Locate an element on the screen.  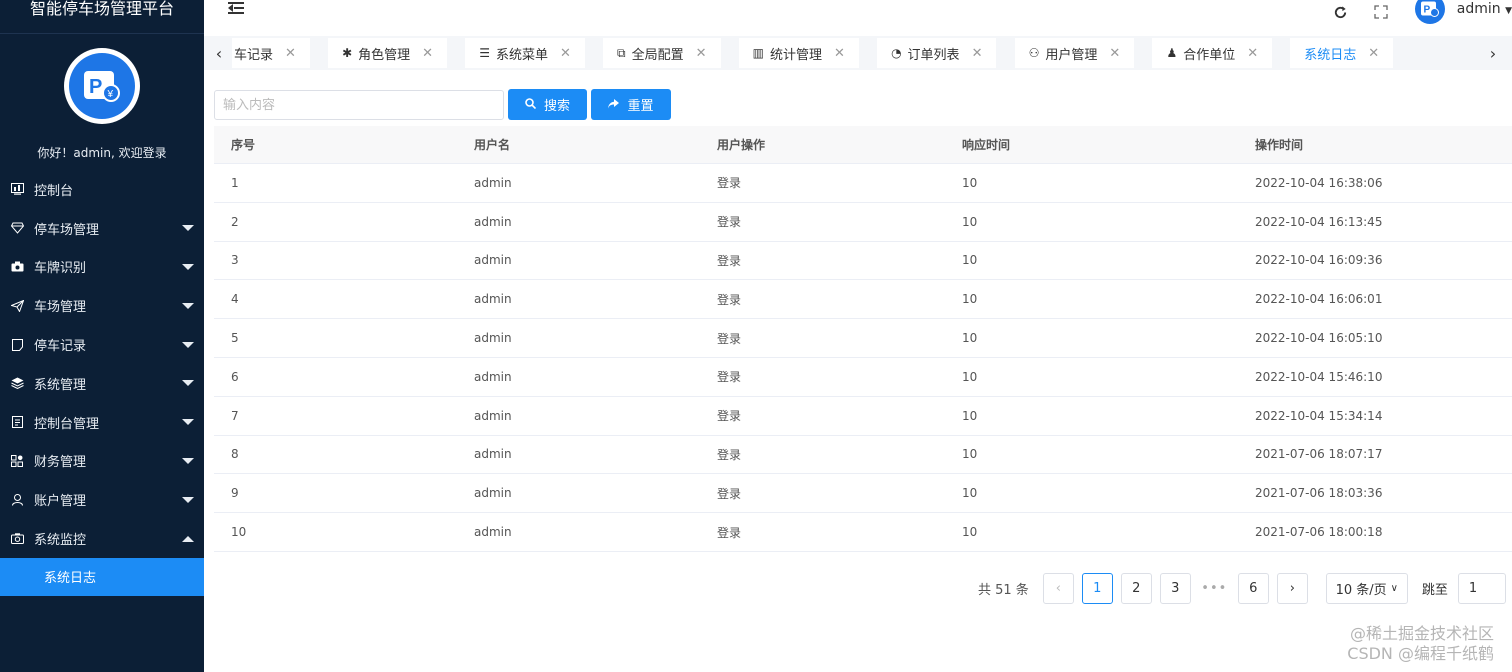
table-cell: 登录 is located at coordinates (729, 416).